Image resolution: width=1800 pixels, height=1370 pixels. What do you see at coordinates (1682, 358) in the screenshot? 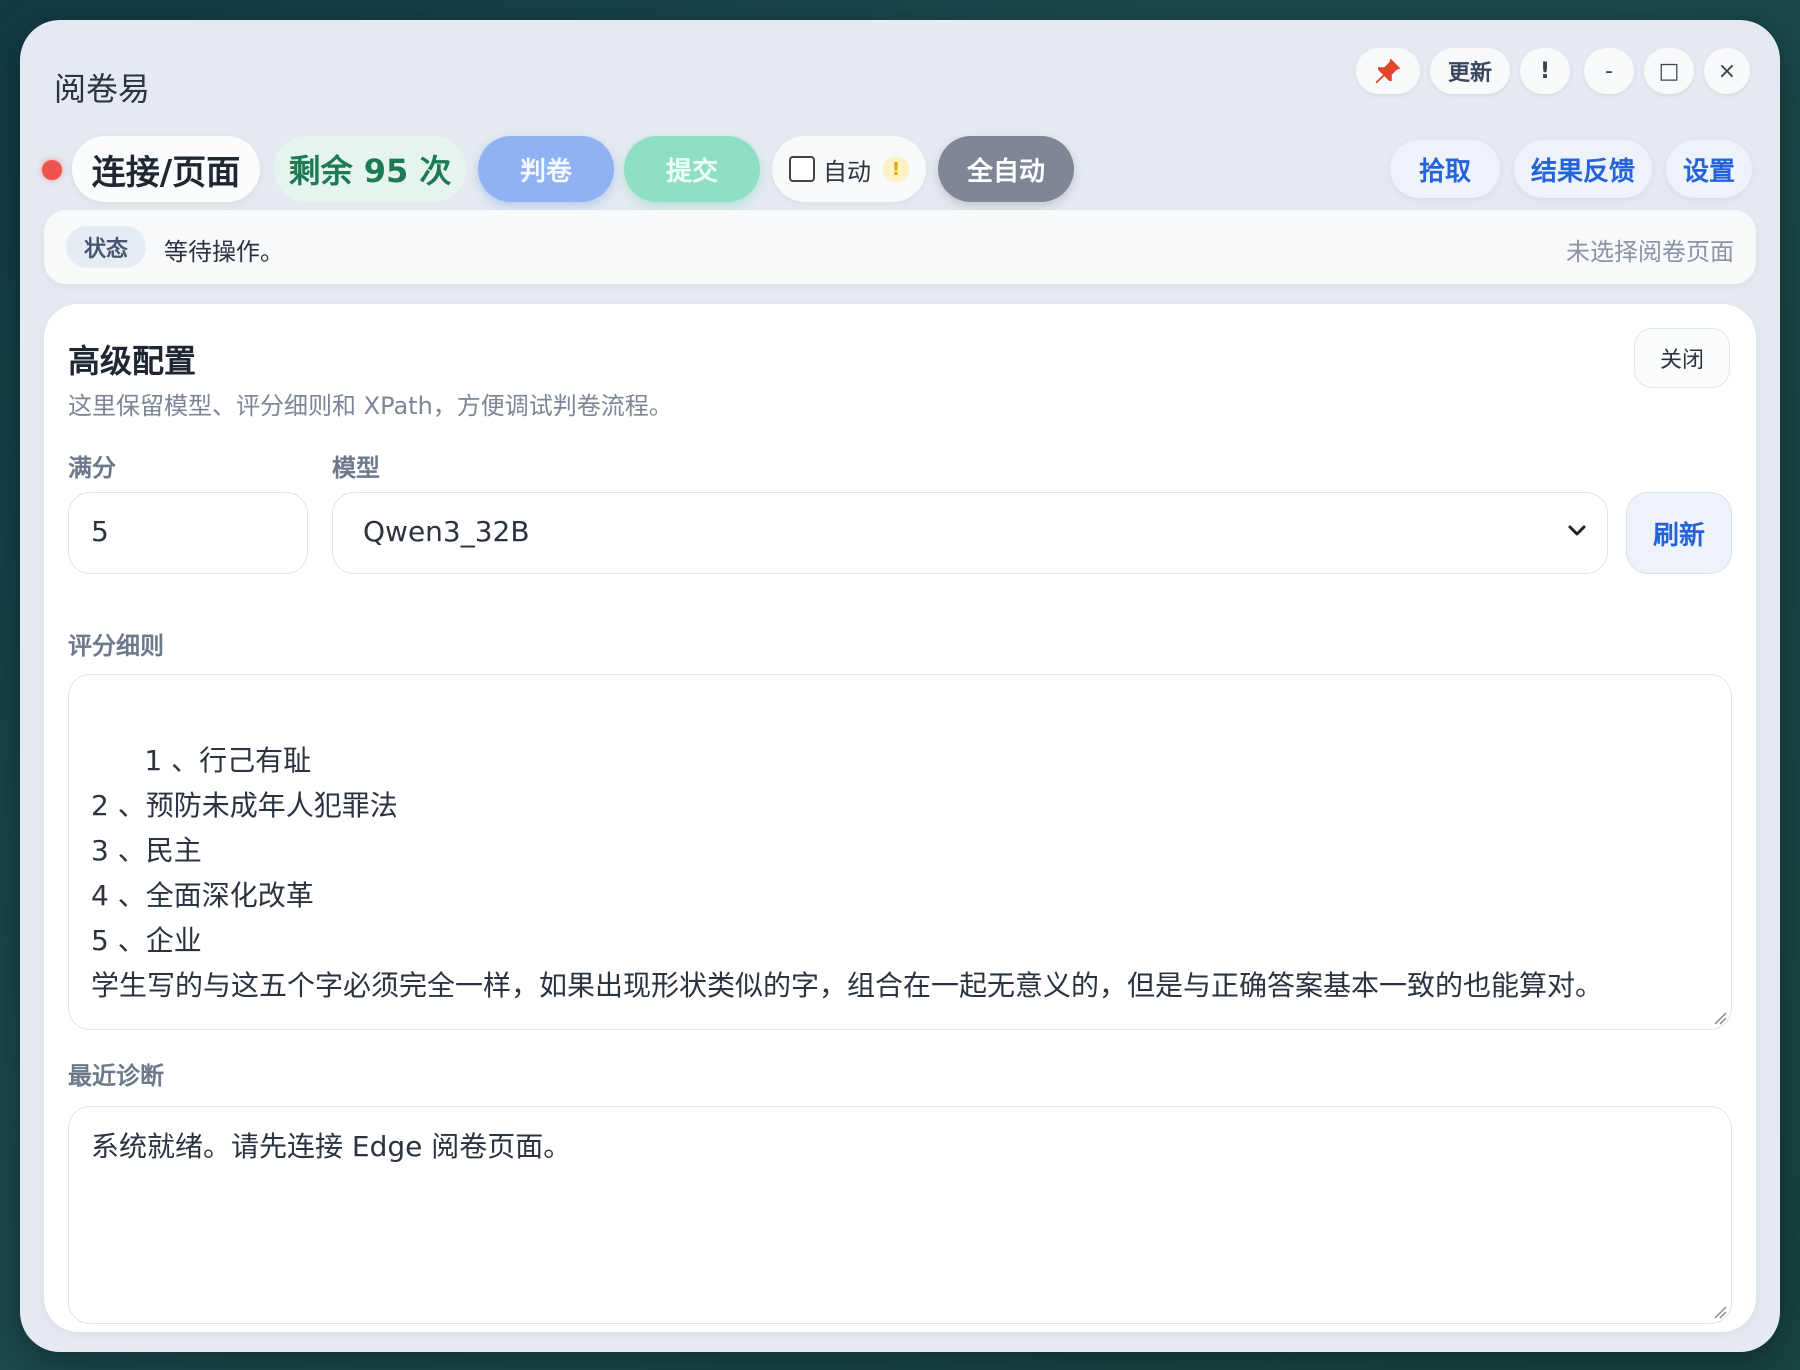
I see `close-panel-button: 关闭` at bounding box center [1682, 358].